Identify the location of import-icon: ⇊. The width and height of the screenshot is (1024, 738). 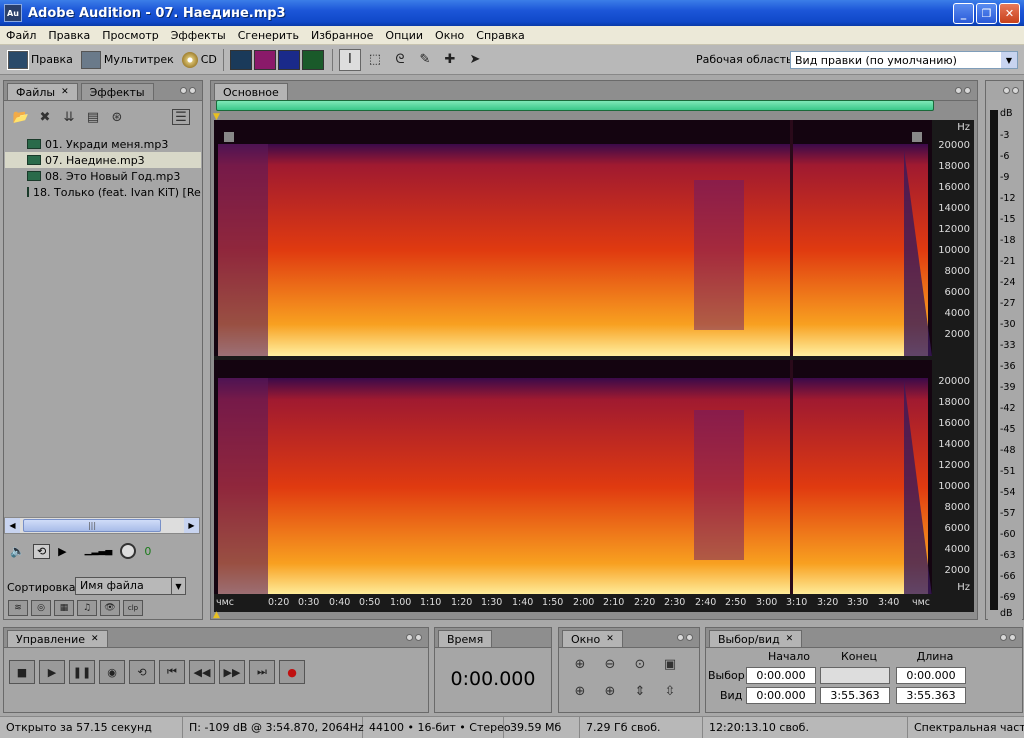
(69, 117).